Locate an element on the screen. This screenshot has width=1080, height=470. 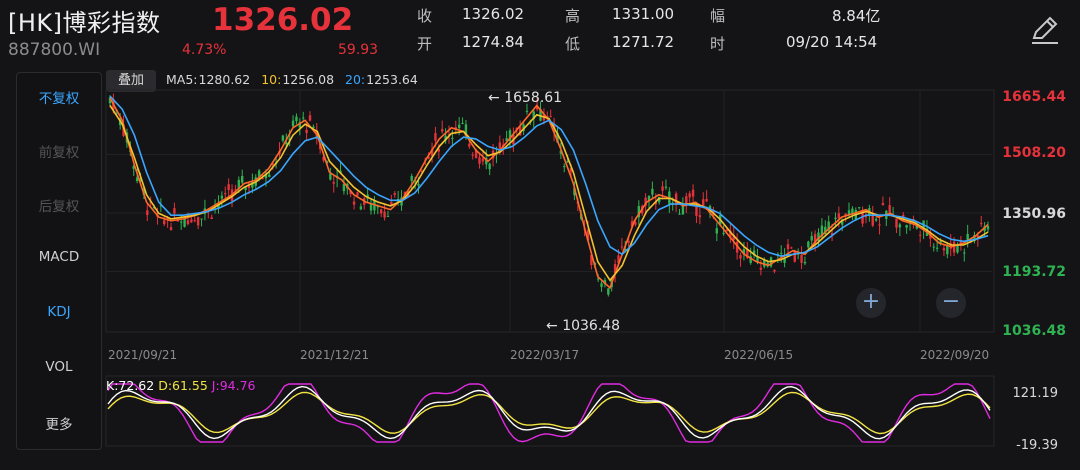
zoom-in-button: + is located at coordinates (871, 303).